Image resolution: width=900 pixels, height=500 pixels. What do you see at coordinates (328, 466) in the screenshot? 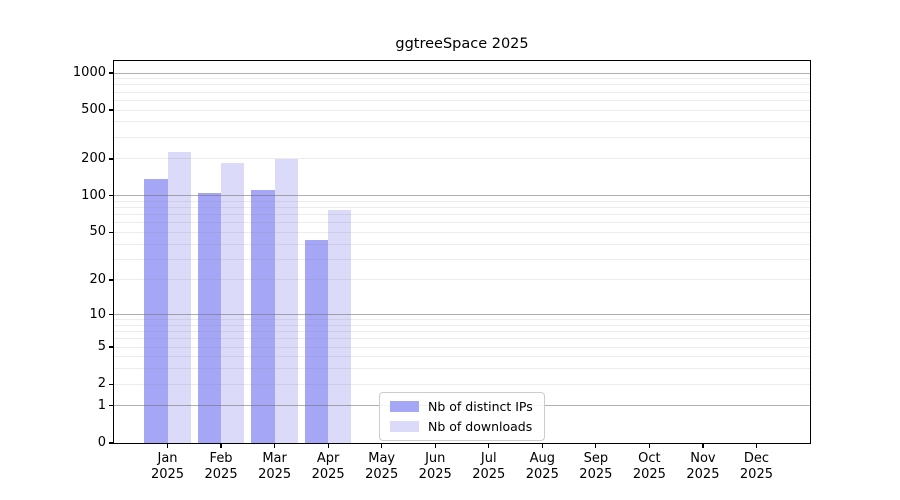
I see `x-tick-label-apr: Apr 2025` at bounding box center [328, 466].